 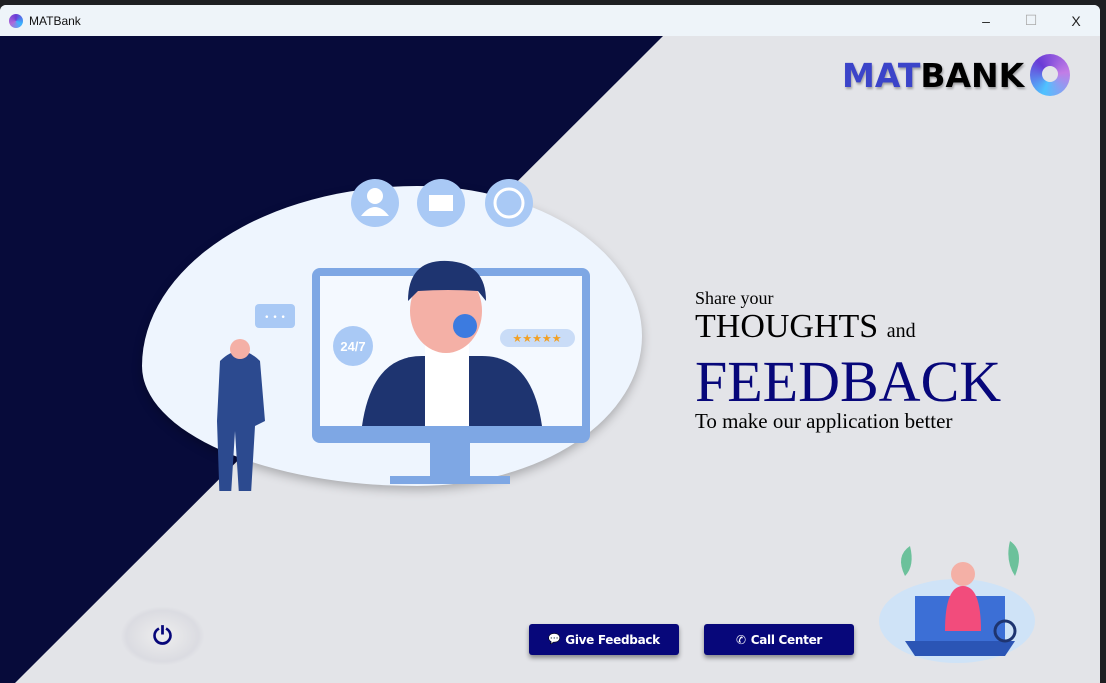 I want to click on title-bar: MATBank – ☐ X, so click(x=550, y=20).